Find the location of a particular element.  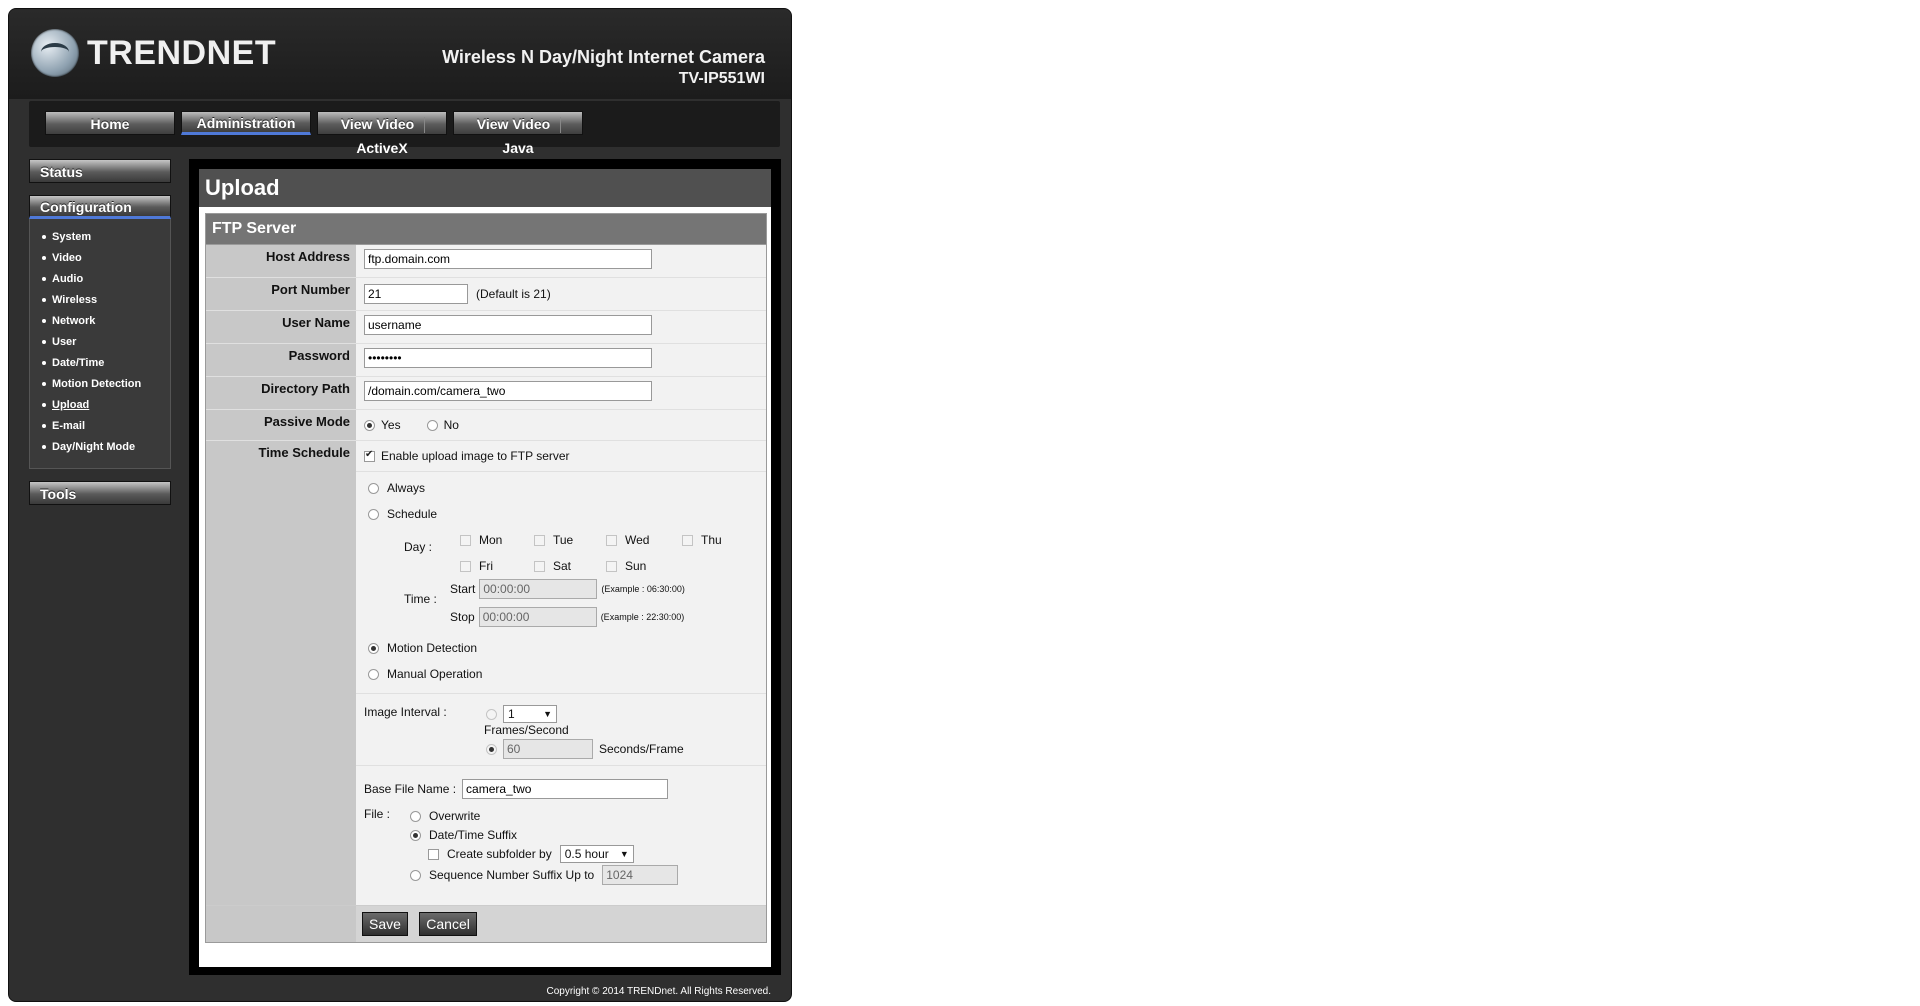

passive-no-radio is located at coordinates (432, 425).